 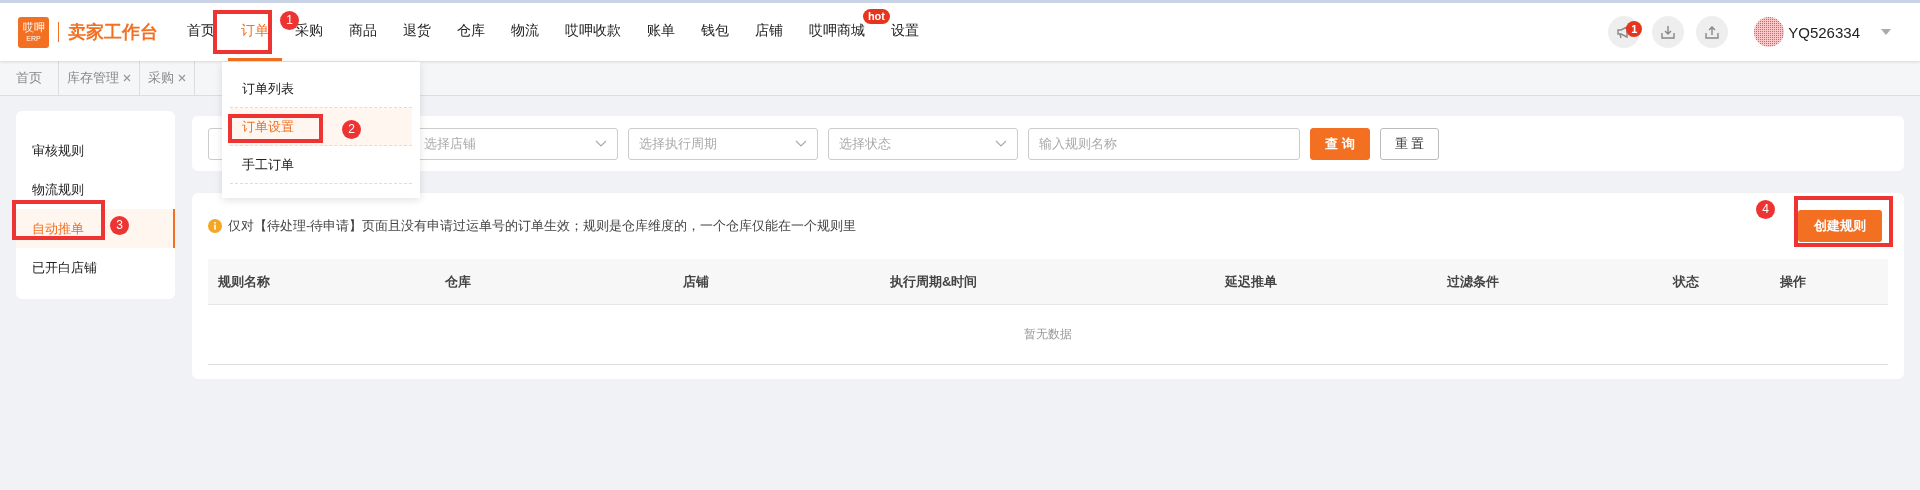 What do you see at coordinates (661, 32) in the screenshot?
I see `nav-item: 账单` at bounding box center [661, 32].